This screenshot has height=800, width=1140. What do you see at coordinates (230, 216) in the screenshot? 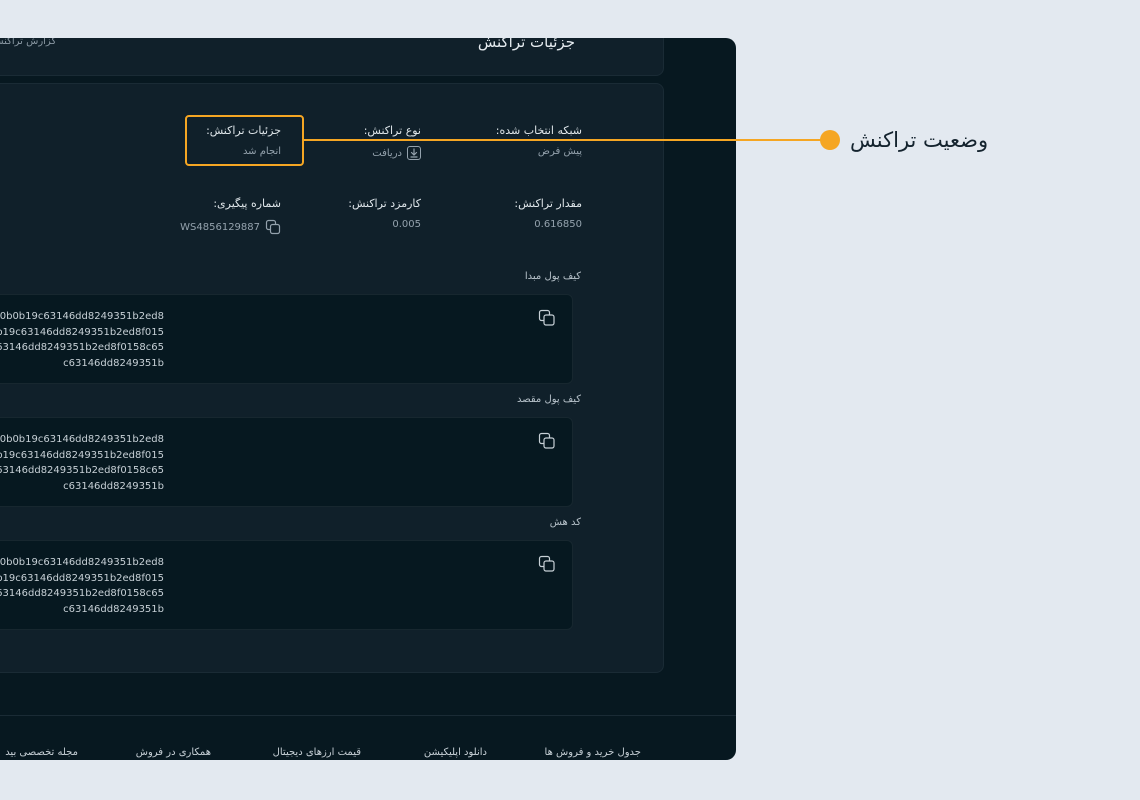
I see `tracking-field: شماره پیگیری: WS4856129887` at bounding box center [230, 216].